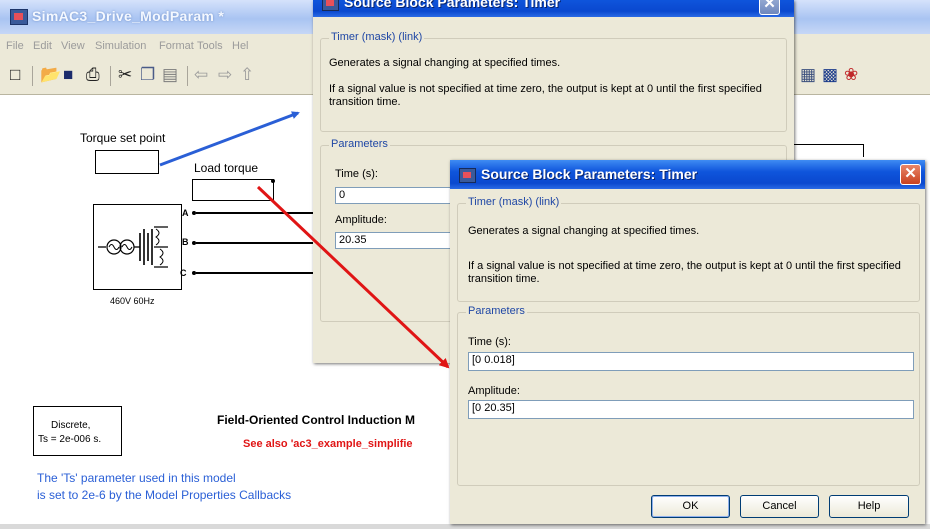  I want to click on blue-annotation-arrow, so click(229, 139).